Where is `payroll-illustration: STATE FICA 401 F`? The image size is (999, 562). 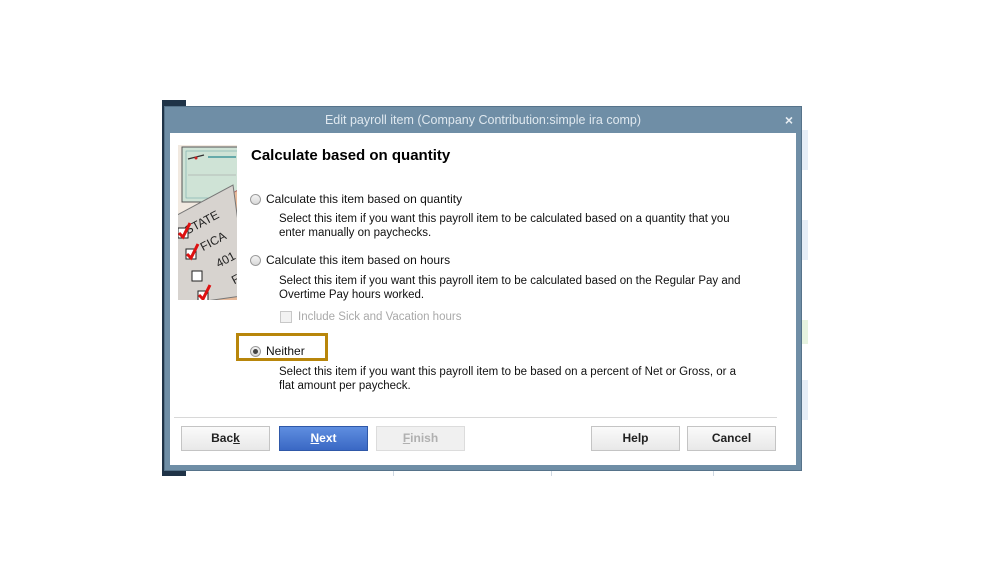
payroll-illustration: STATE FICA 401 F is located at coordinates (207, 222).